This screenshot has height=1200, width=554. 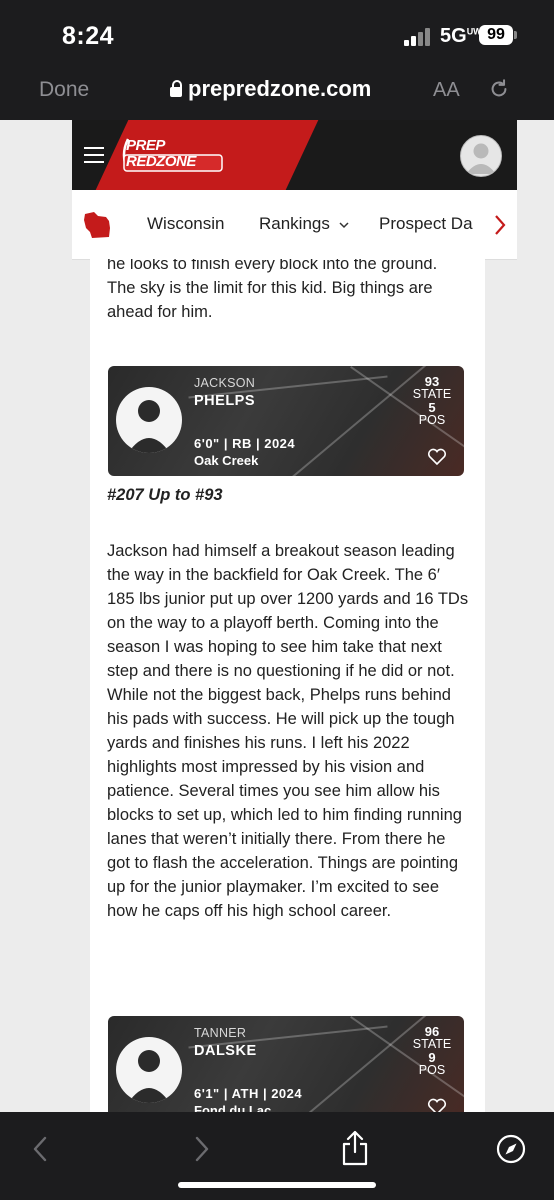 I want to click on url-text: prepredzone.com, so click(x=280, y=88).